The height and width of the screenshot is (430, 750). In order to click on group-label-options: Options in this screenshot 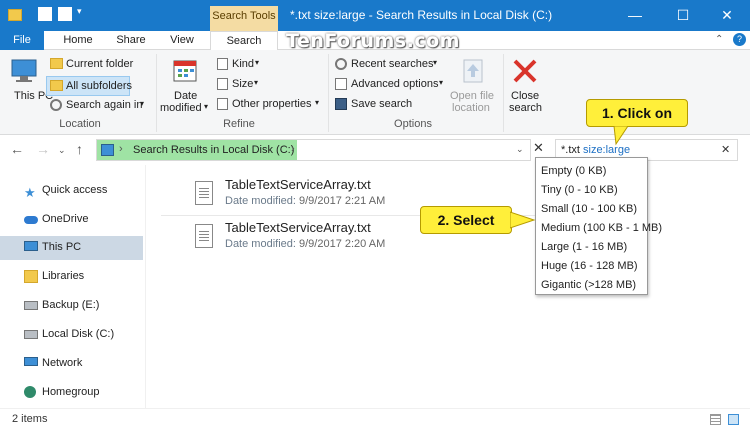, I will do `click(413, 124)`.